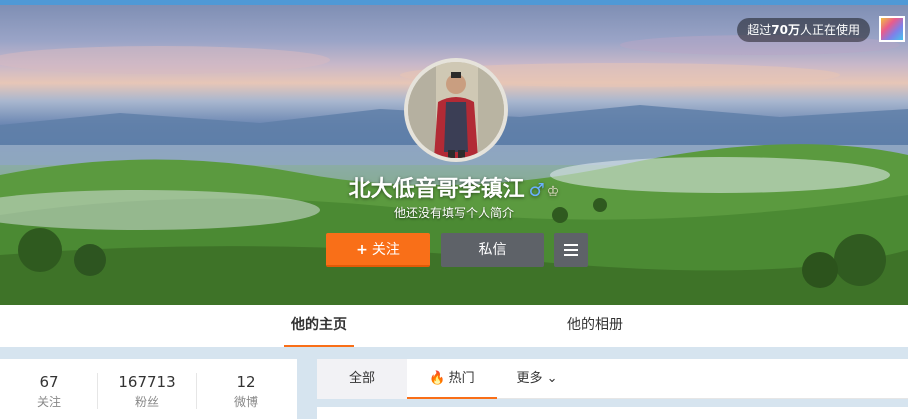  Describe the element at coordinates (536, 190) in the screenshot. I see `male-gender-icon: ♂` at that location.